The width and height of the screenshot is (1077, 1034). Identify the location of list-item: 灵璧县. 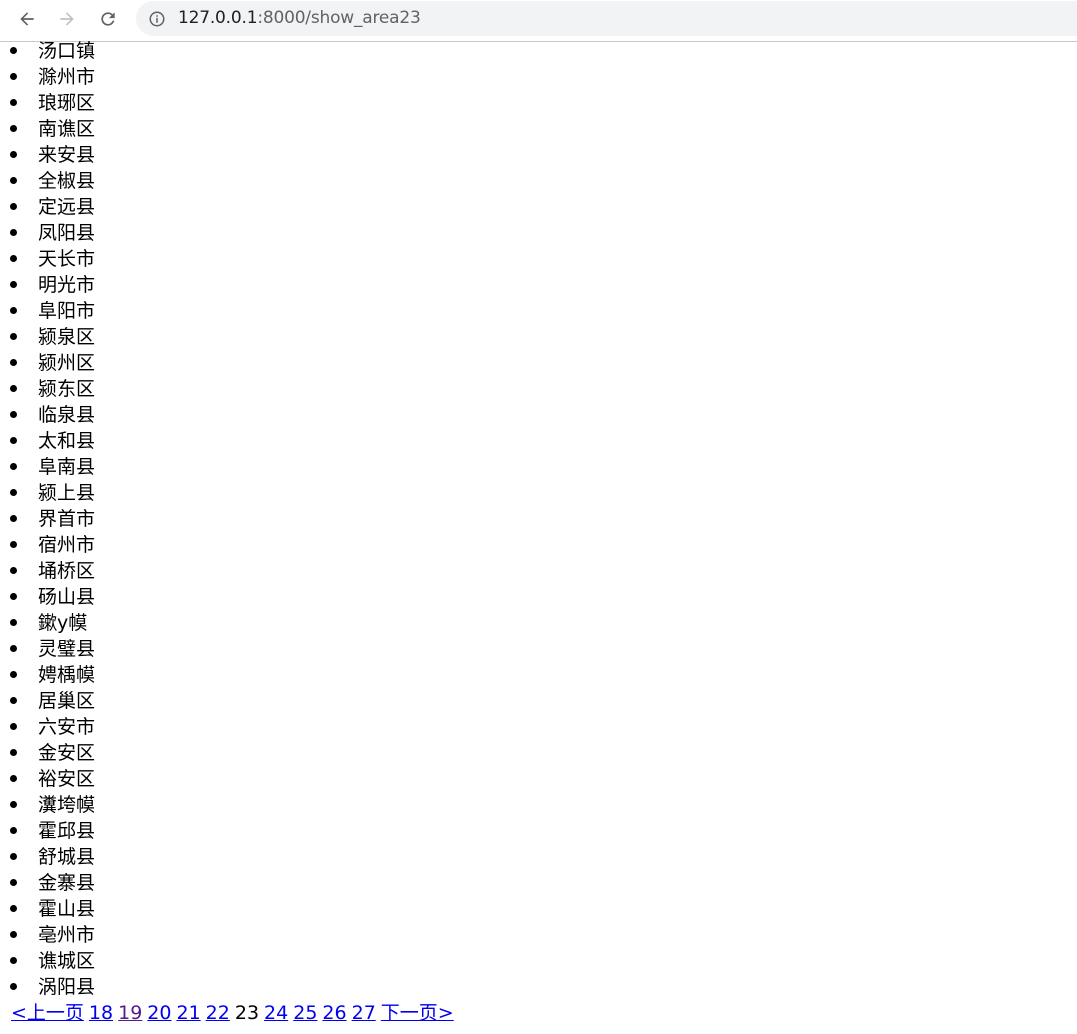
(538, 649).